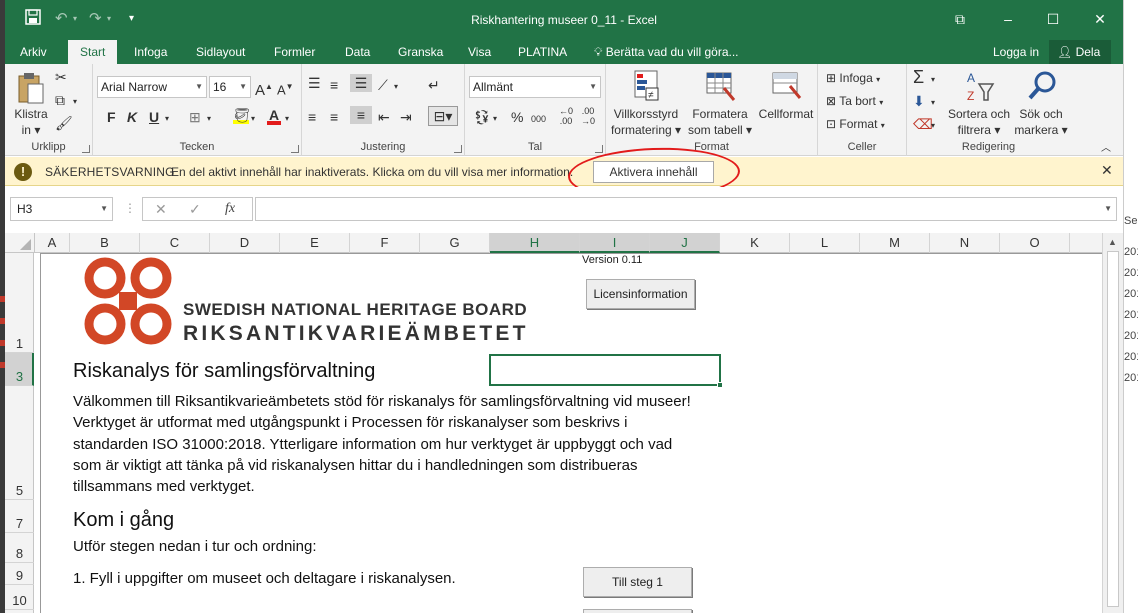 The width and height of the screenshot is (1138, 613). Describe the element at coordinates (52, 243) in the screenshot. I see `col-header-a: A` at that location.